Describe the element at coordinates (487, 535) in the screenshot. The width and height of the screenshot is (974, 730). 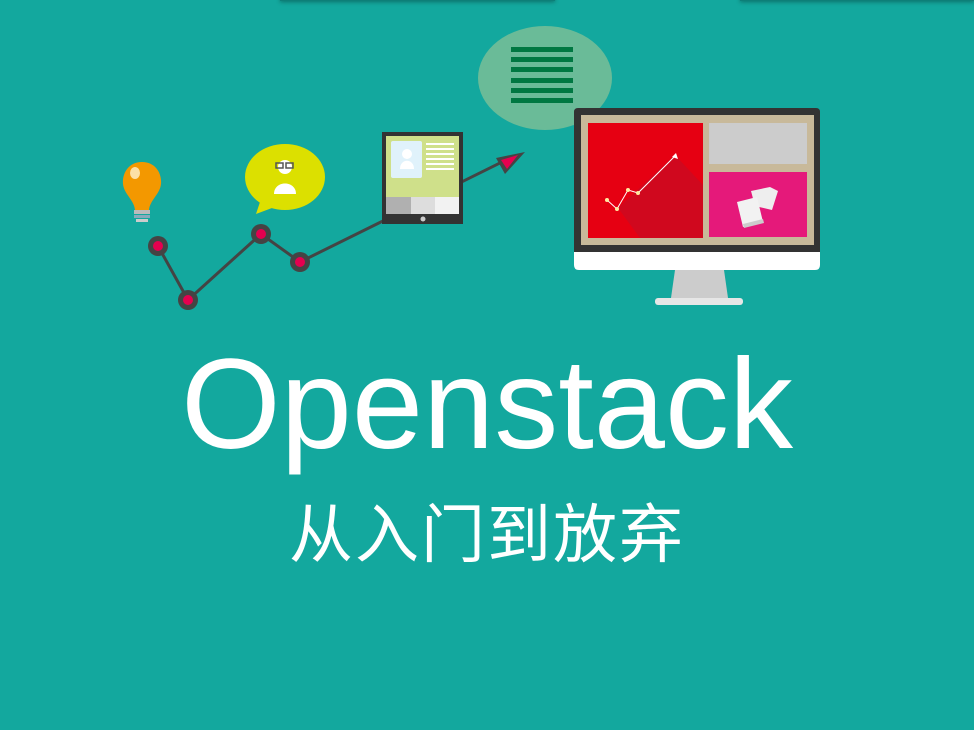
I see `slide-subtitle: 从入门到放弃` at that location.